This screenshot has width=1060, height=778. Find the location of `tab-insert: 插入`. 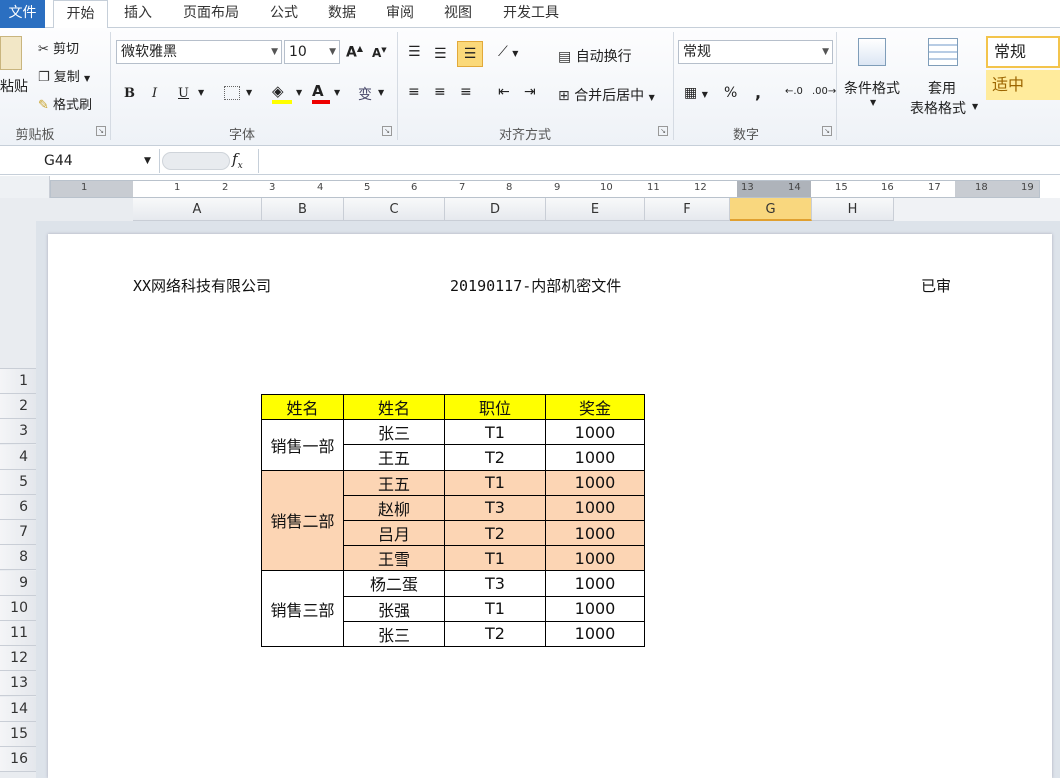

tab-insert: 插入 is located at coordinates (138, 14).